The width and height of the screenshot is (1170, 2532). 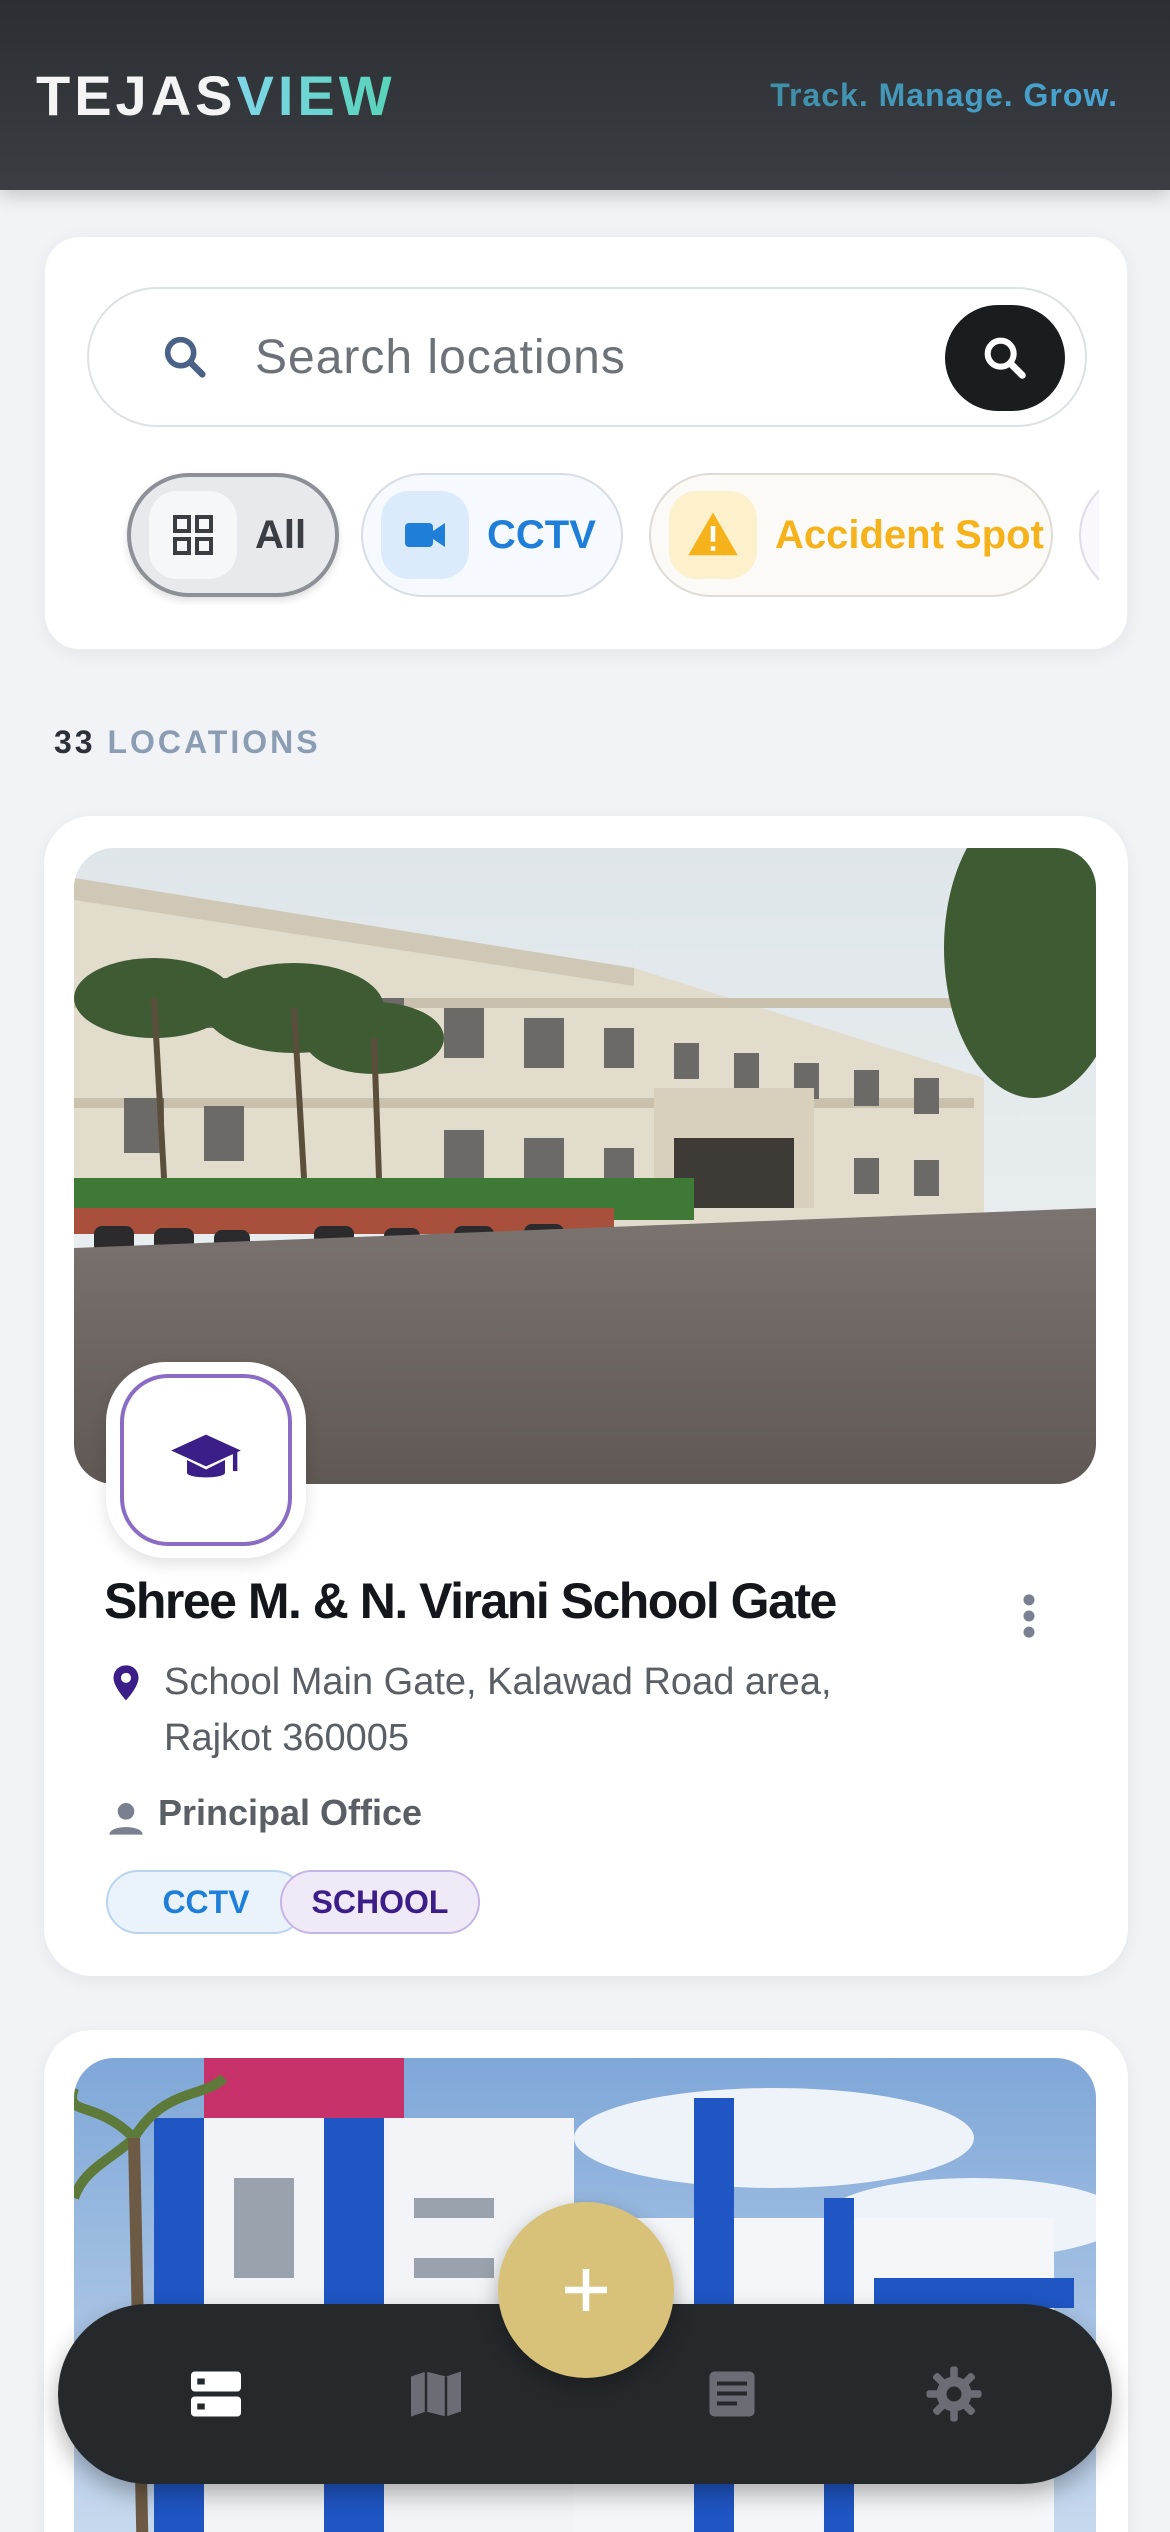 What do you see at coordinates (470, 1601) in the screenshot?
I see `location-title: Shree M. & N. Virani School Gate` at bounding box center [470, 1601].